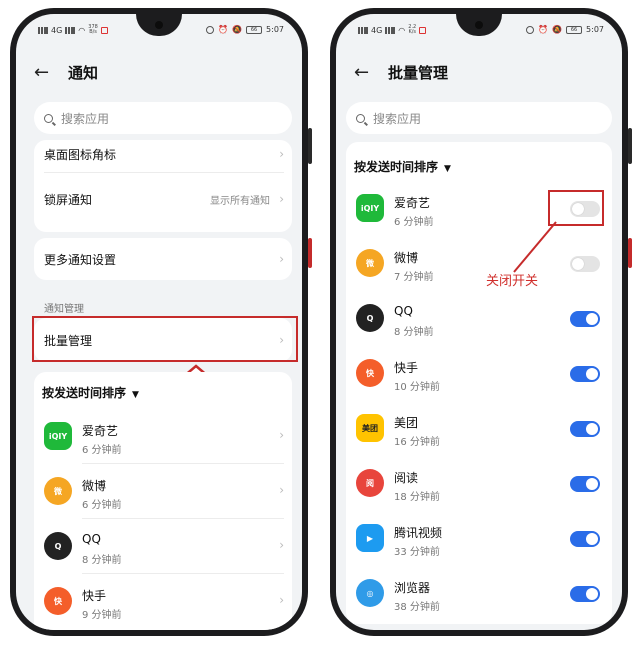  Describe the element at coordinates (164, 492) in the screenshot. I see `list-item: 微 微博 6 分钟前 ›` at that location.